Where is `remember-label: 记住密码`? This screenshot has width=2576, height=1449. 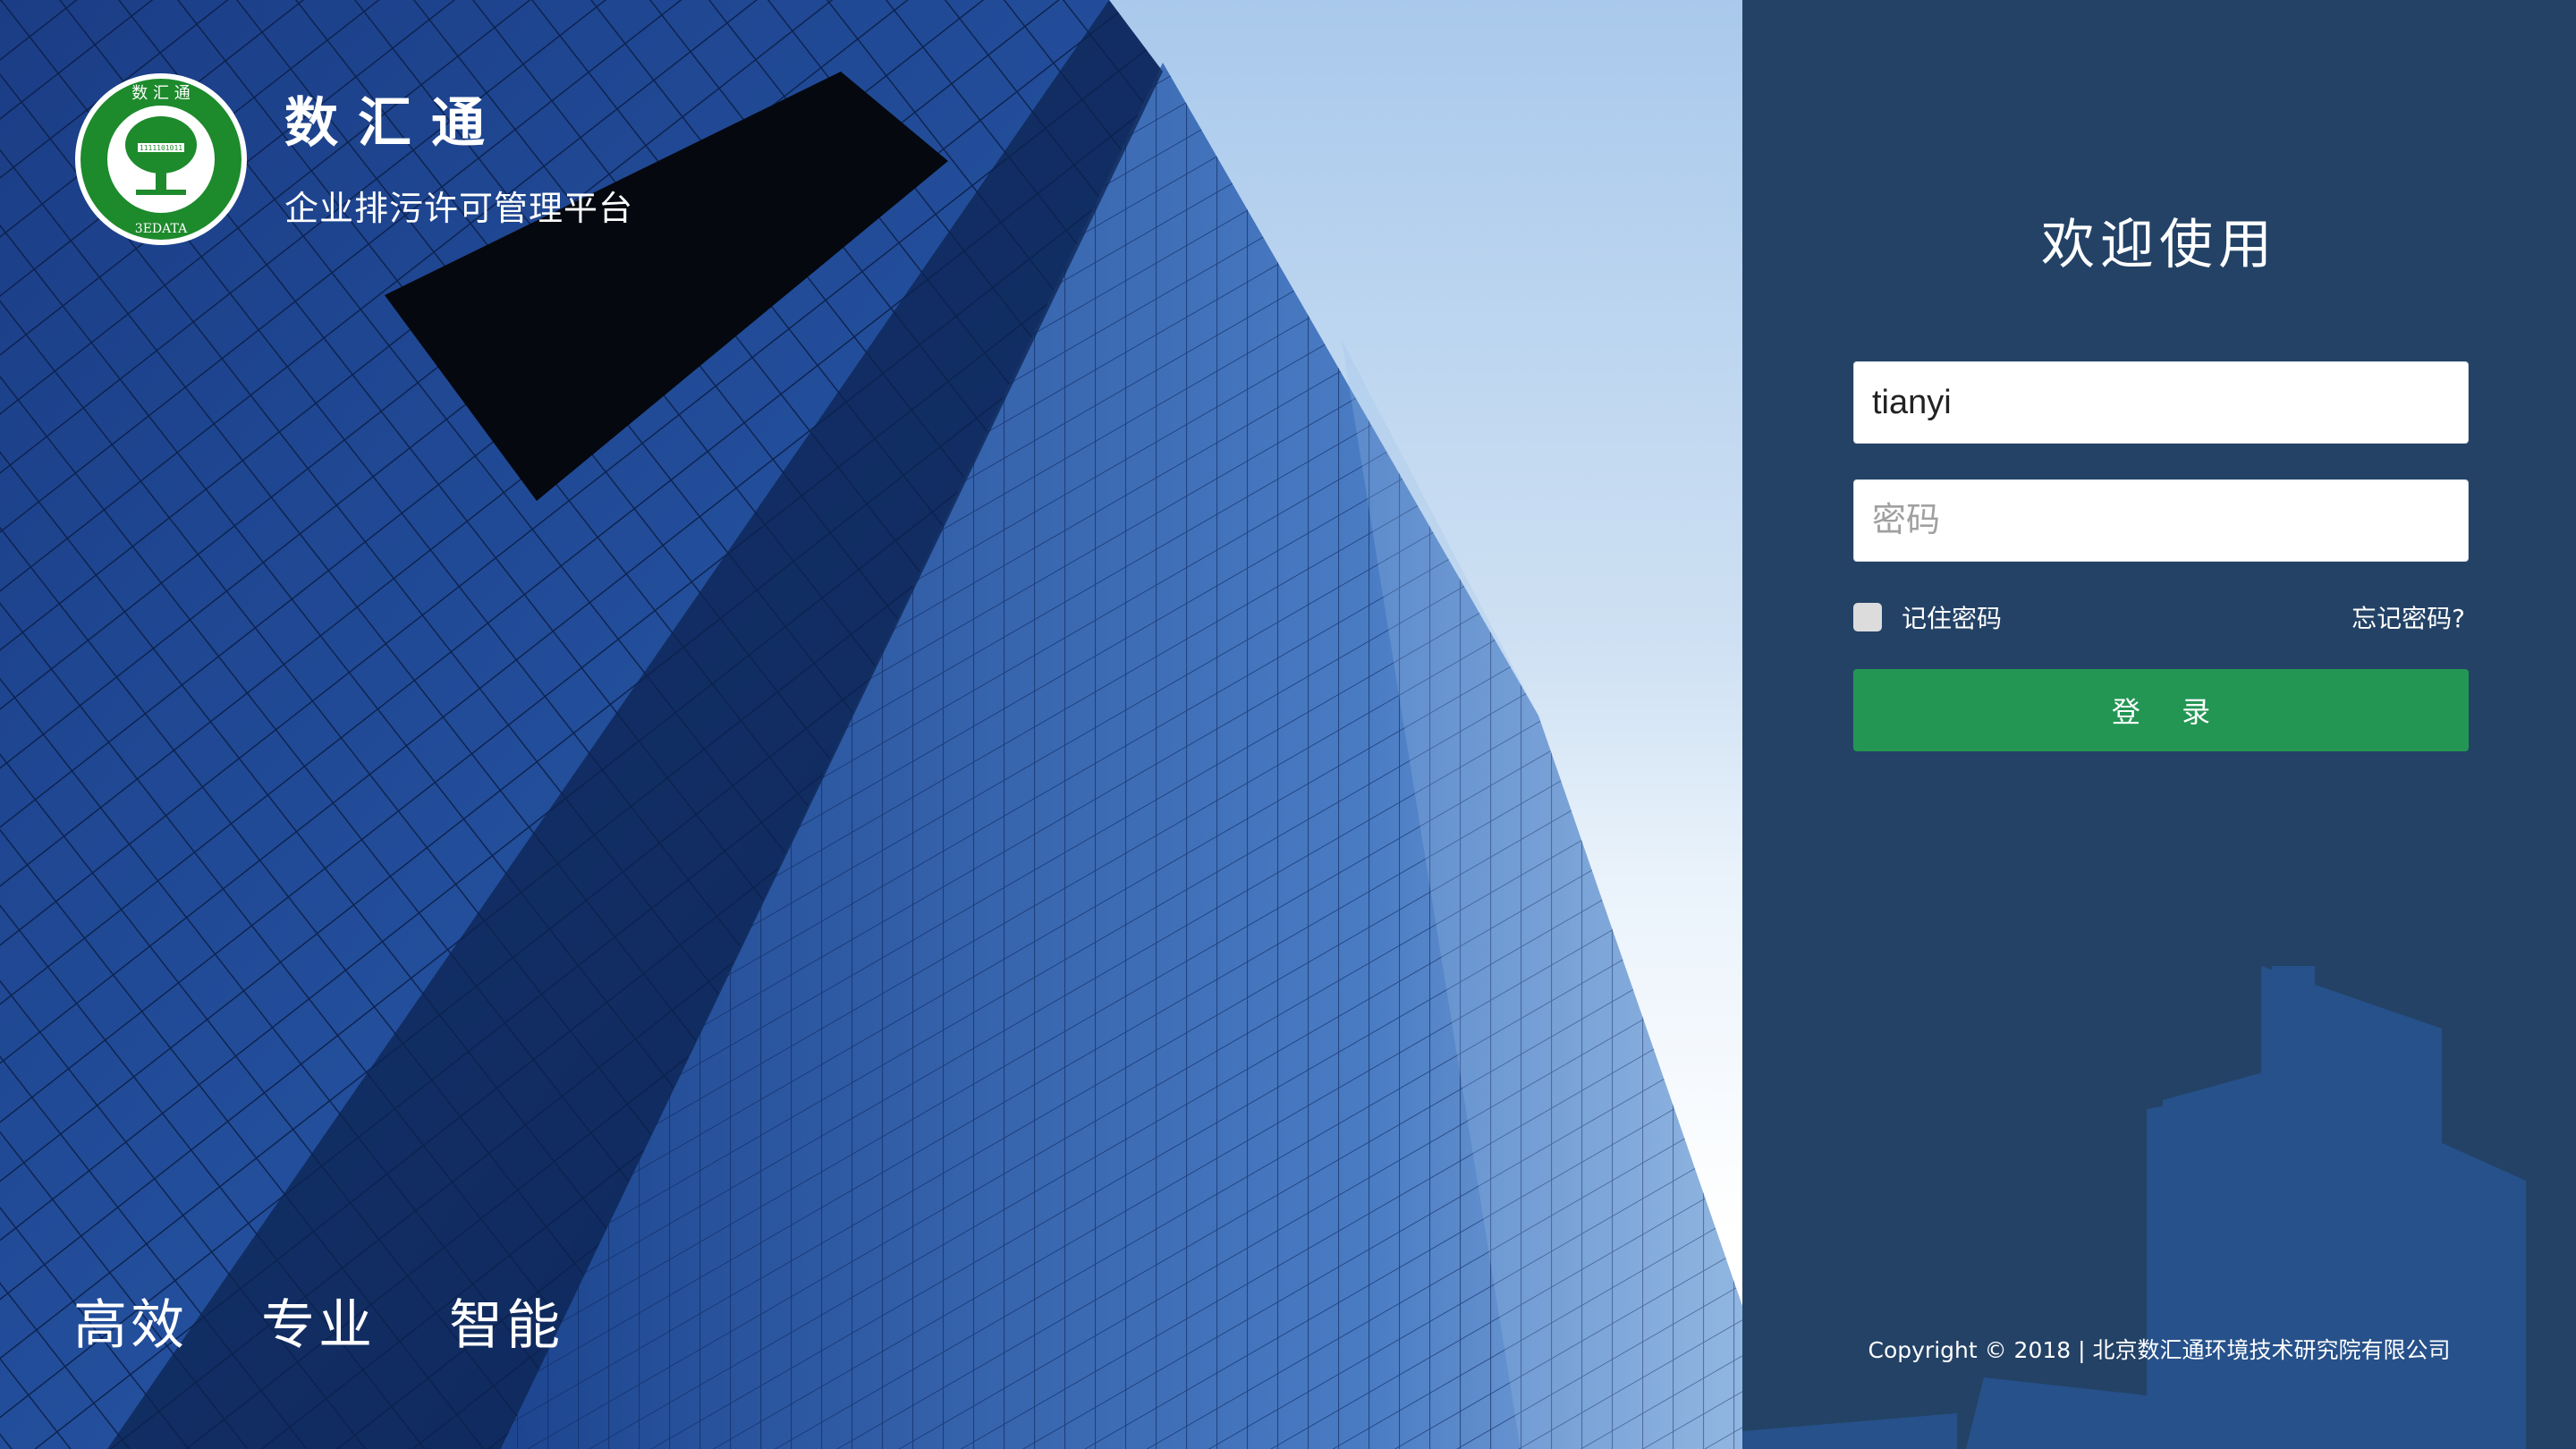
remember-label: 记住密码 is located at coordinates (1952, 618).